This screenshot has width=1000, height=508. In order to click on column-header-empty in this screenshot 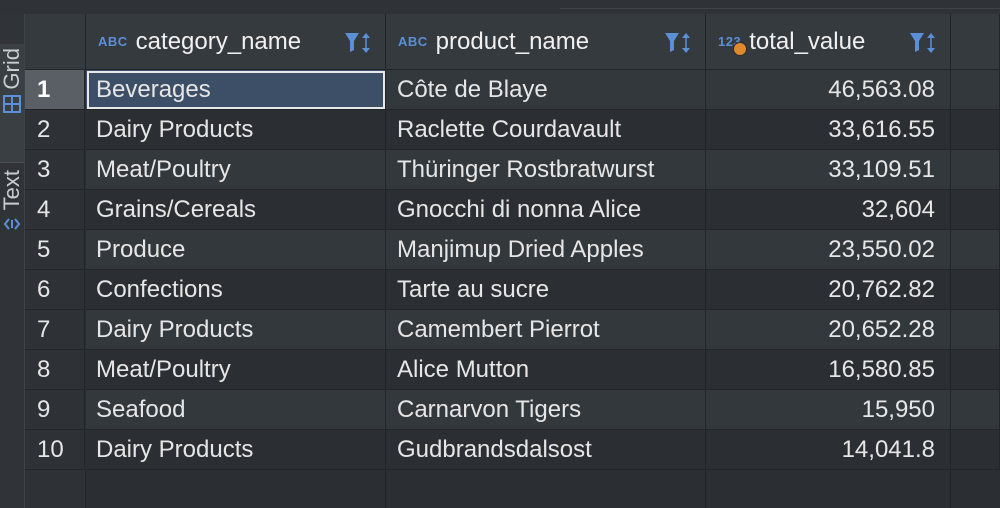, I will do `click(975, 42)`.